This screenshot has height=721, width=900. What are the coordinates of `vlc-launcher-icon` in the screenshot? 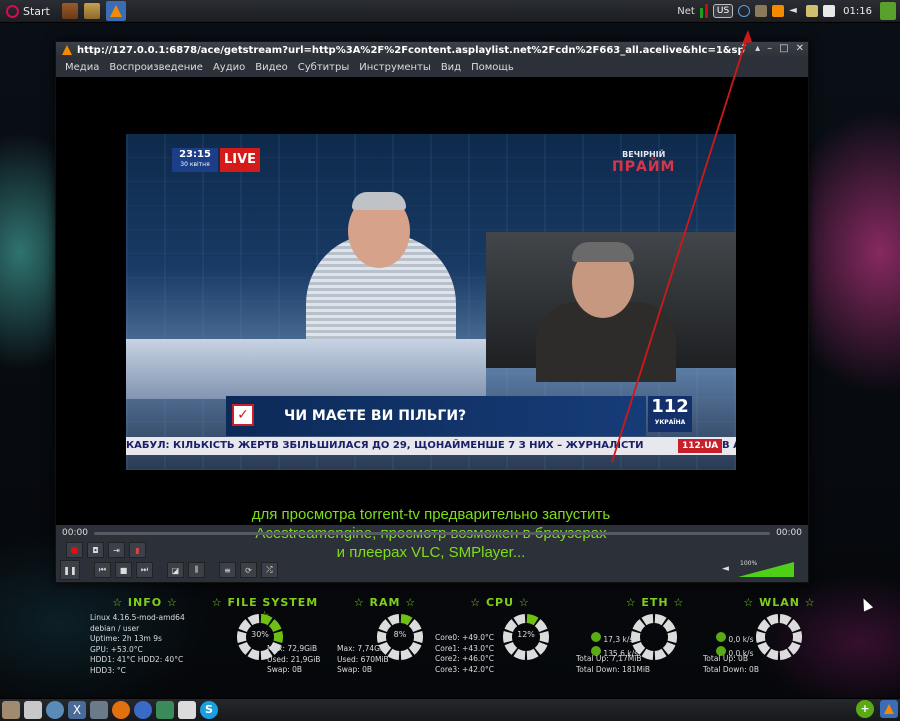 It's located at (889, 709).